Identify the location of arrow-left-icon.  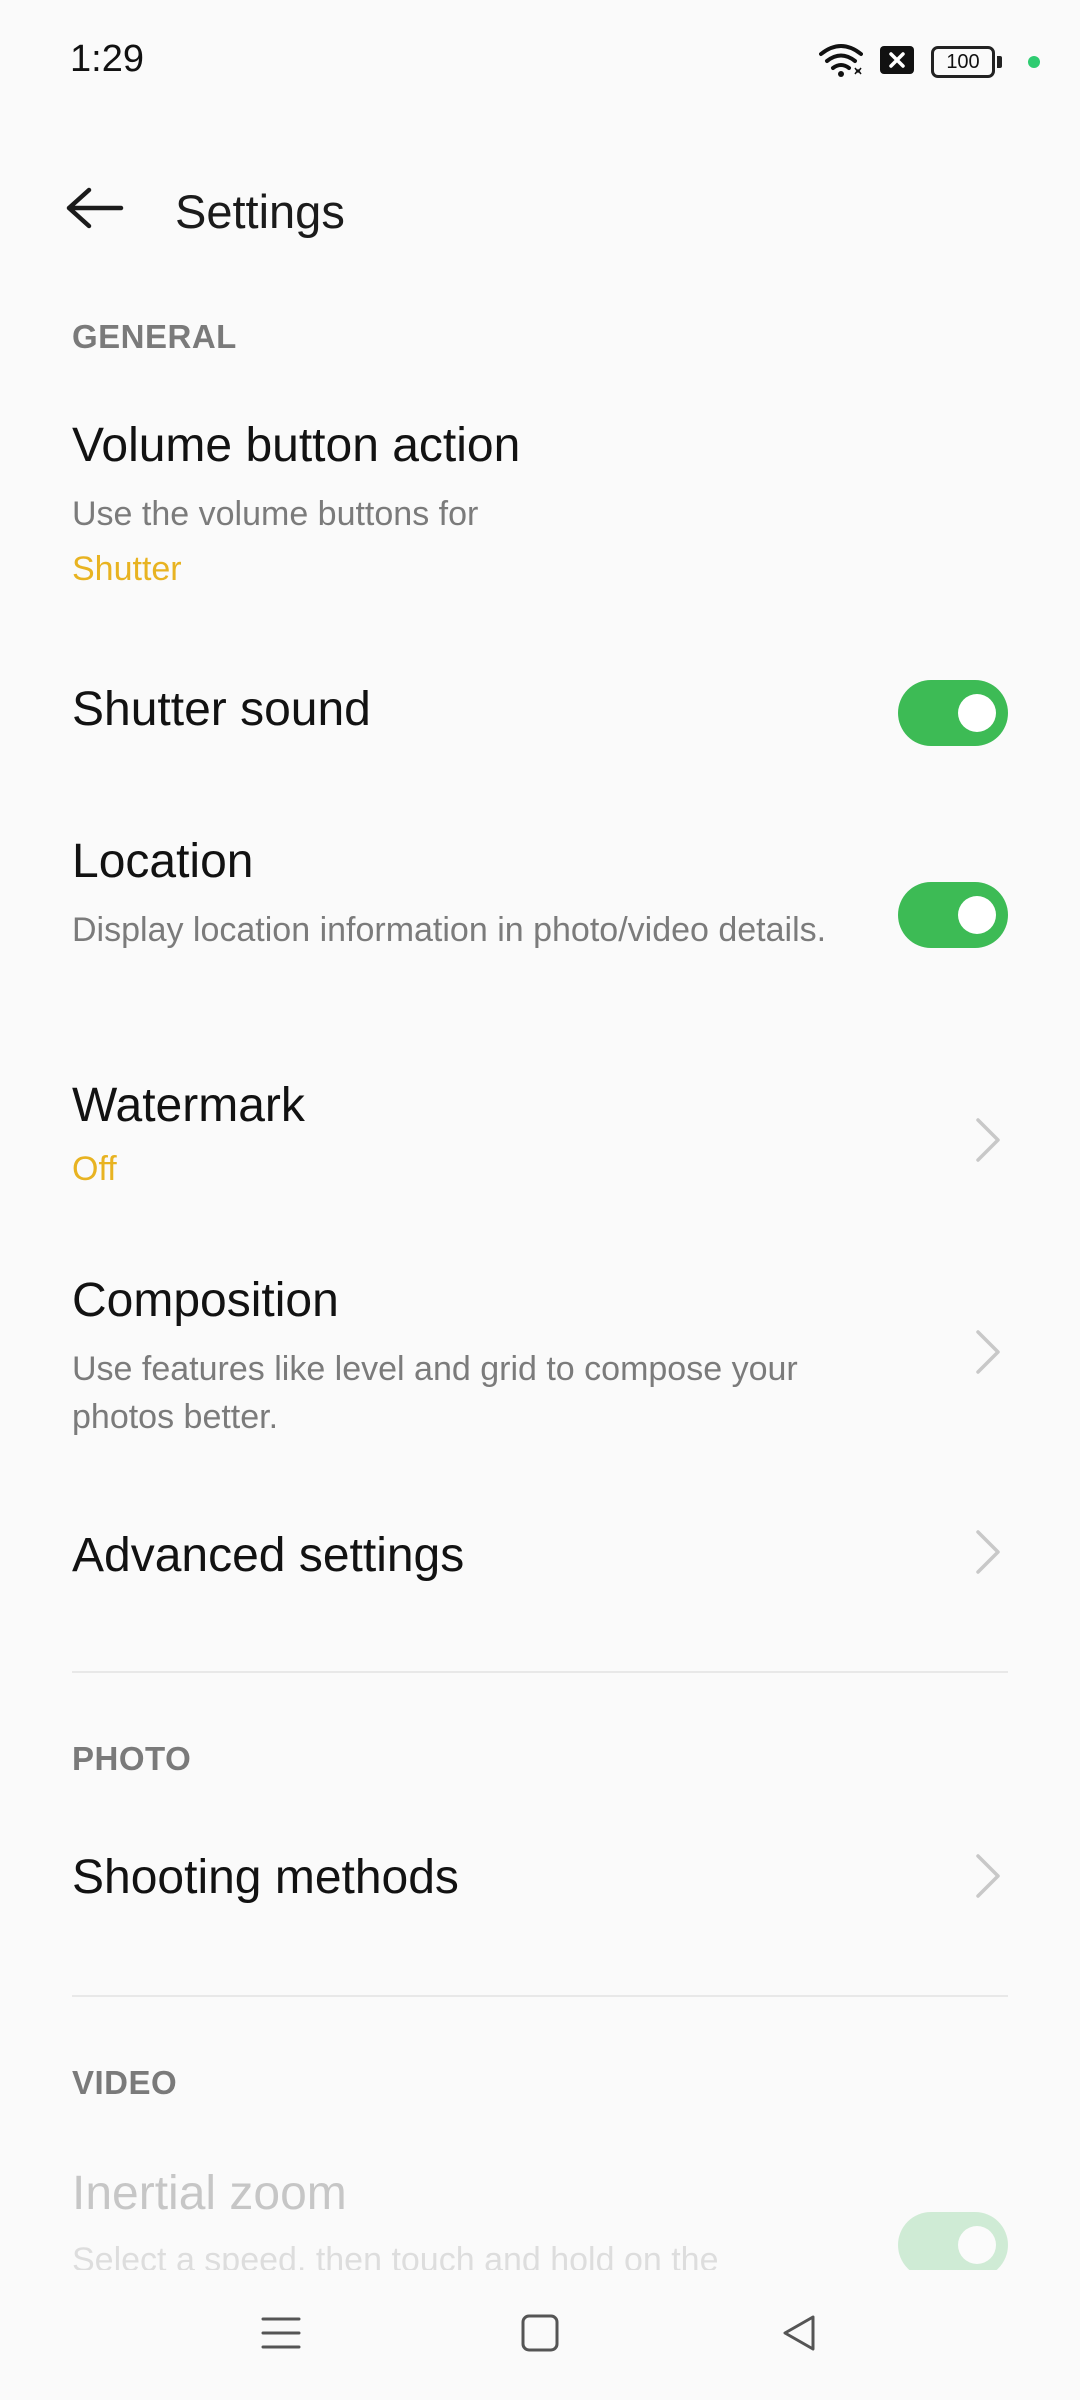
(95, 210).